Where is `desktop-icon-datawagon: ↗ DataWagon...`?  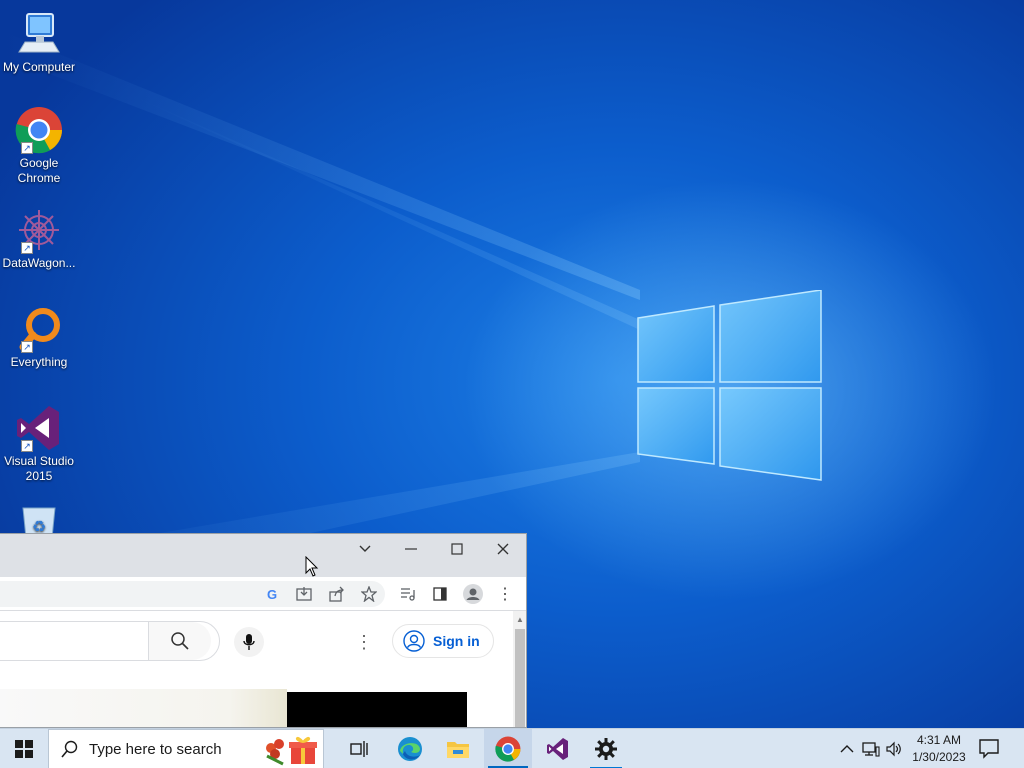 desktop-icon-datawagon: ↗ DataWagon... is located at coordinates (39, 238).